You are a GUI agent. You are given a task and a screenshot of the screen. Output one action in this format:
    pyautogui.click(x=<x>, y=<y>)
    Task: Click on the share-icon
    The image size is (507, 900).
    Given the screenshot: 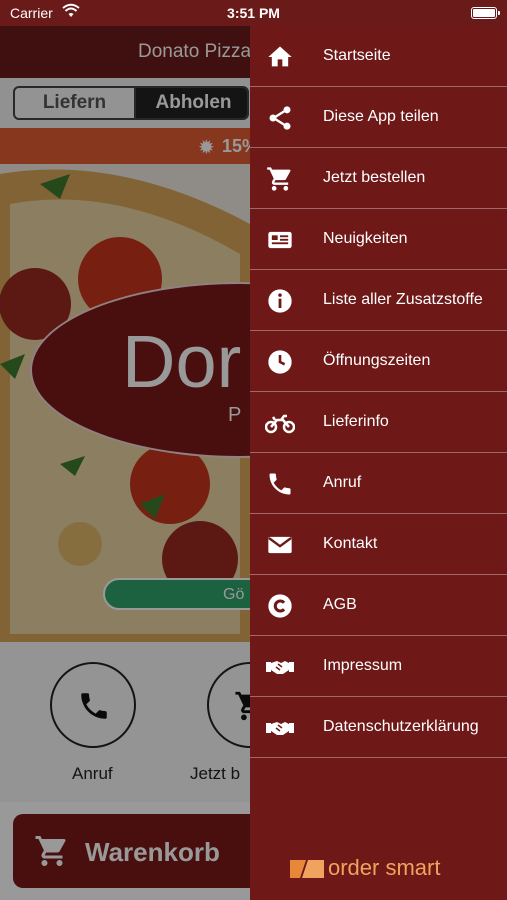 What is the action you would take?
    pyautogui.click(x=280, y=118)
    